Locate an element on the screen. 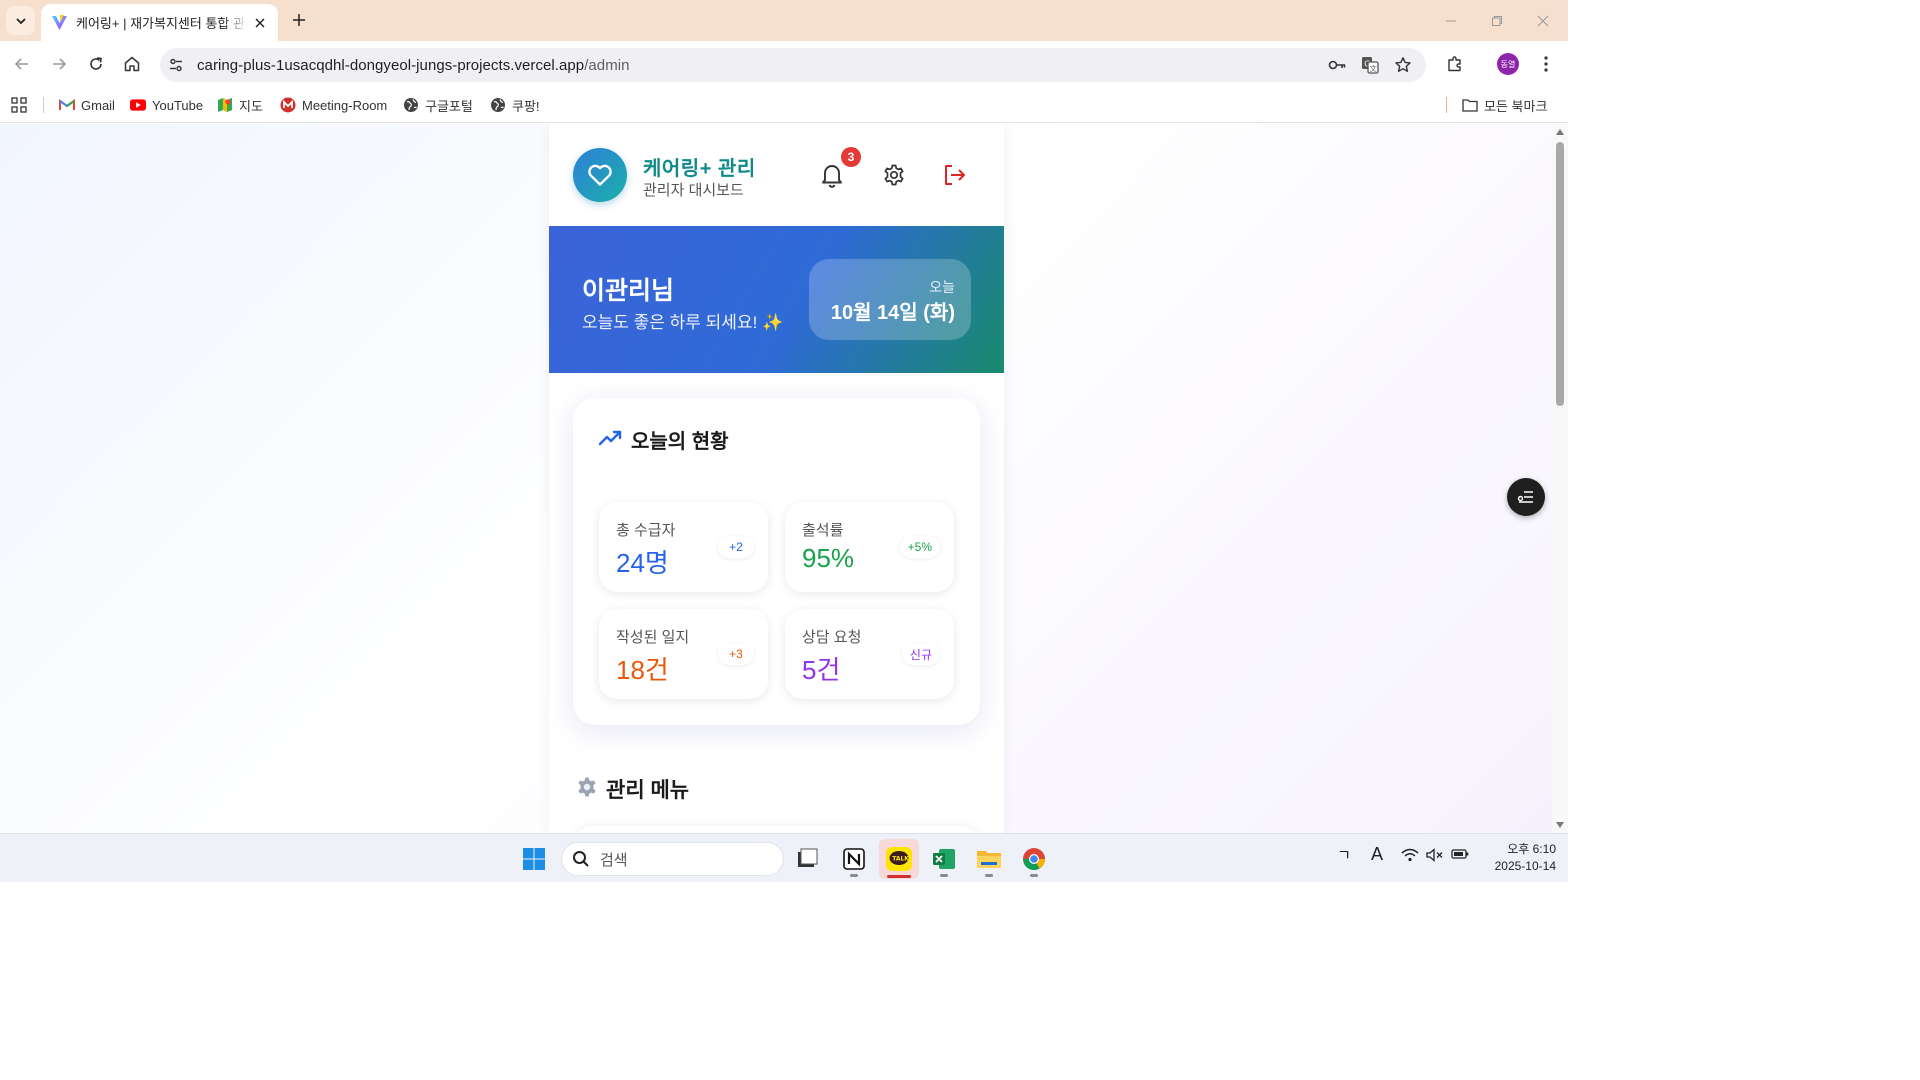 This screenshot has height=1080, width=1920. bookmark-label: Gmail is located at coordinates (98, 105).